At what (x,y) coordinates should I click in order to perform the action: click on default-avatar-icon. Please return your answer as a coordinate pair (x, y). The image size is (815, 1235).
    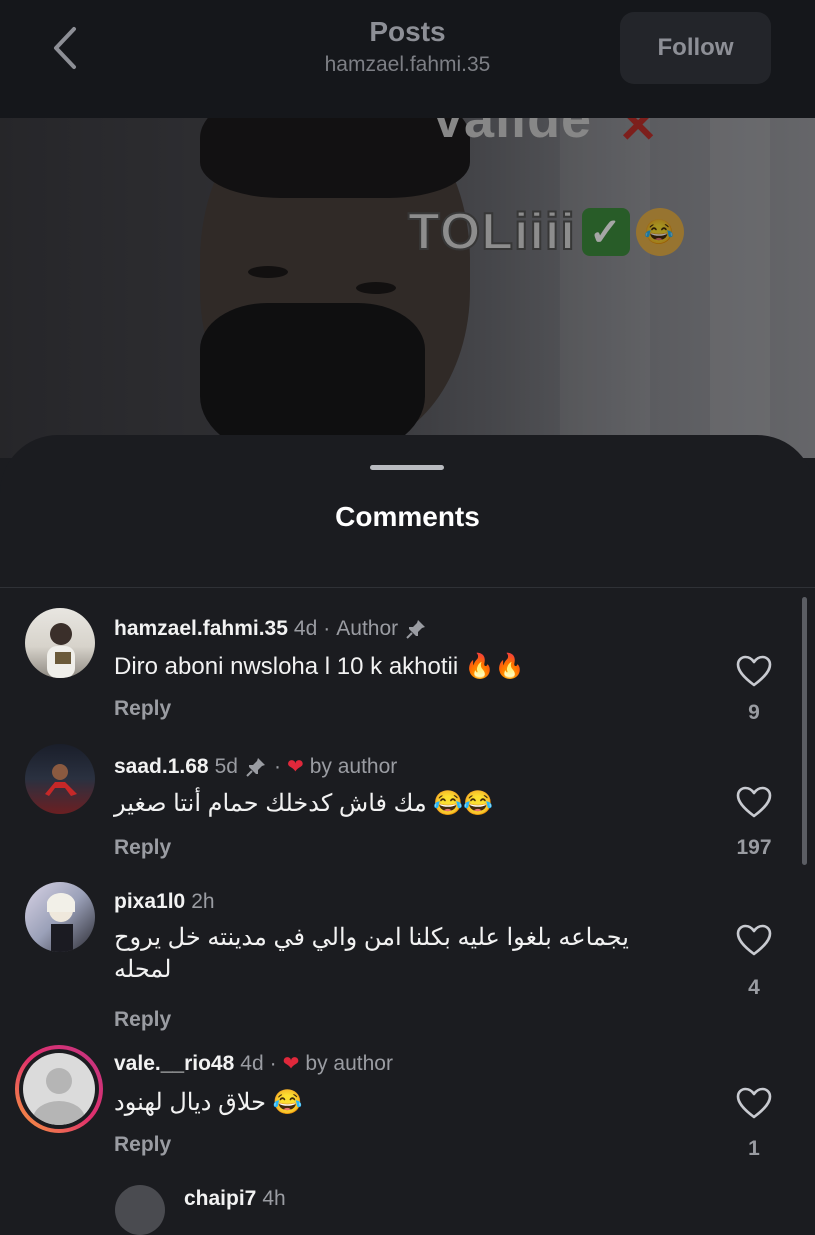
    Looking at the image, I should click on (59, 1096).